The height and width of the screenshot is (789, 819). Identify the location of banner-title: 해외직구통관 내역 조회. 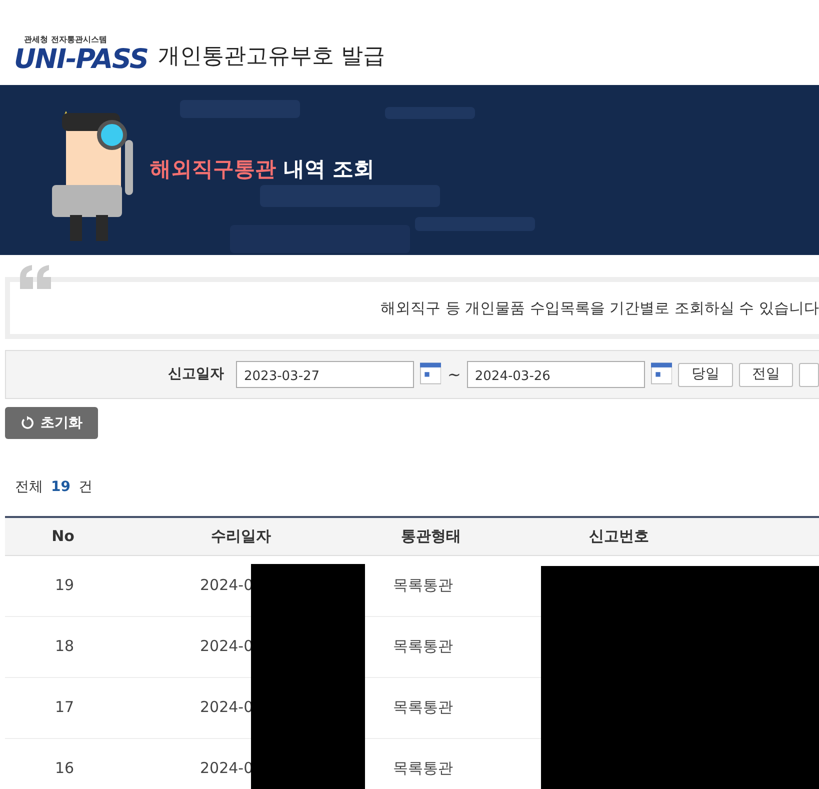
(262, 170).